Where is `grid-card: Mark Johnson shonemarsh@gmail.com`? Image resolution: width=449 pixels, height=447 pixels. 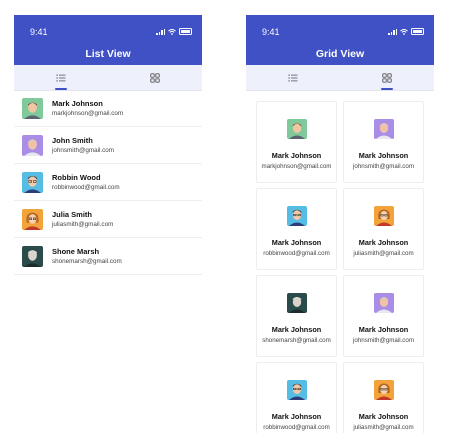
grid-card: Mark Johnson shonemarsh@gmail.com is located at coordinates (296, 316).